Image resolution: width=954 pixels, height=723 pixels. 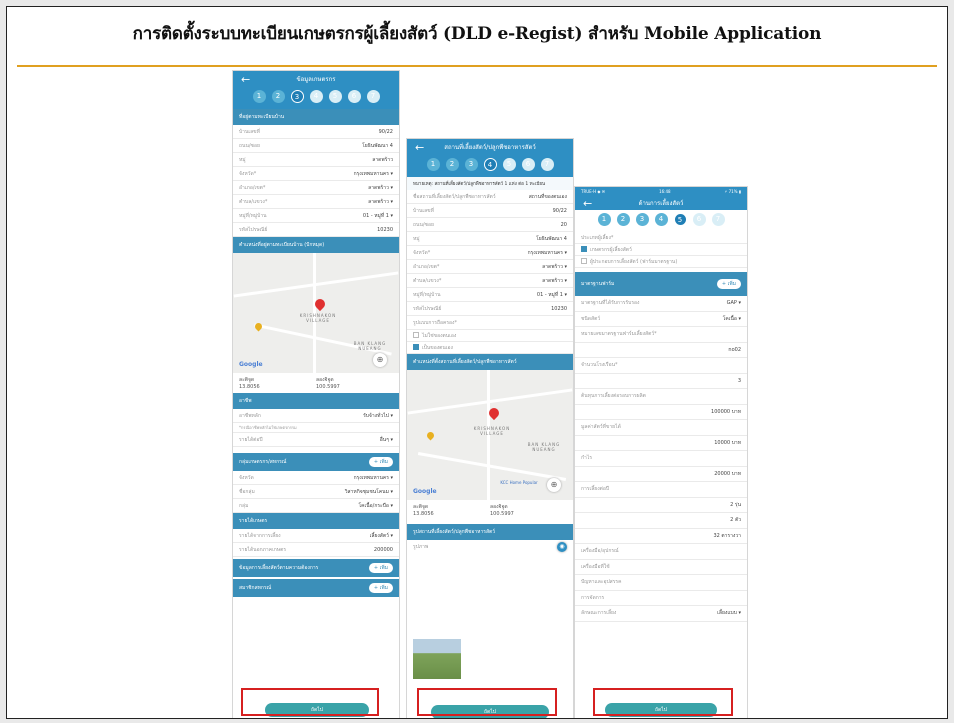 What do you see at coordinates (258, 326) in the screenshot?
I see `map-poi-icon` at bounding box center [258, 326].